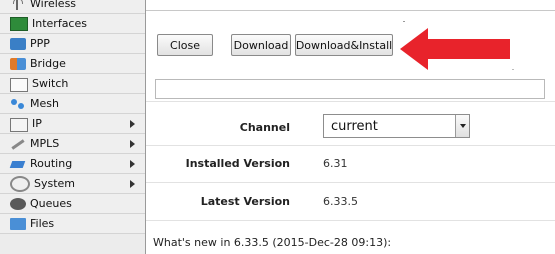 The width and height of the screenshot is (555, 254). Describe the element at coordinates (396, 126) in the screenshot. I see `channel-select: current` at that location.